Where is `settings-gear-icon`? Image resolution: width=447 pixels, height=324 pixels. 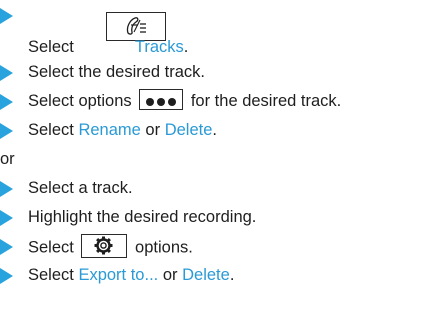
settings-gear-icon is located at coordinates (104, 246).